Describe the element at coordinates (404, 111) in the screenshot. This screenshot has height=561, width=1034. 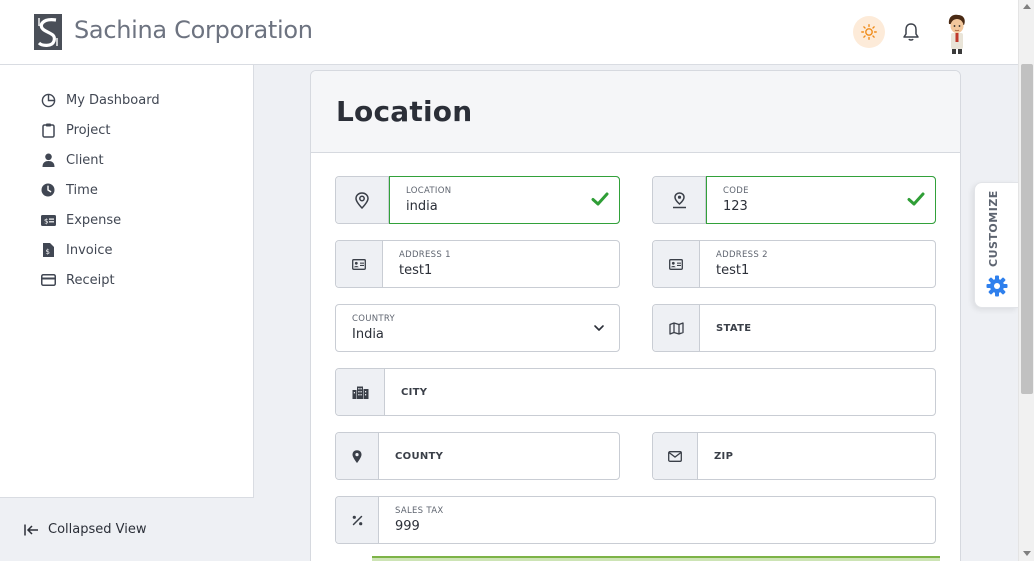
I see `page-title: Location` at that location.